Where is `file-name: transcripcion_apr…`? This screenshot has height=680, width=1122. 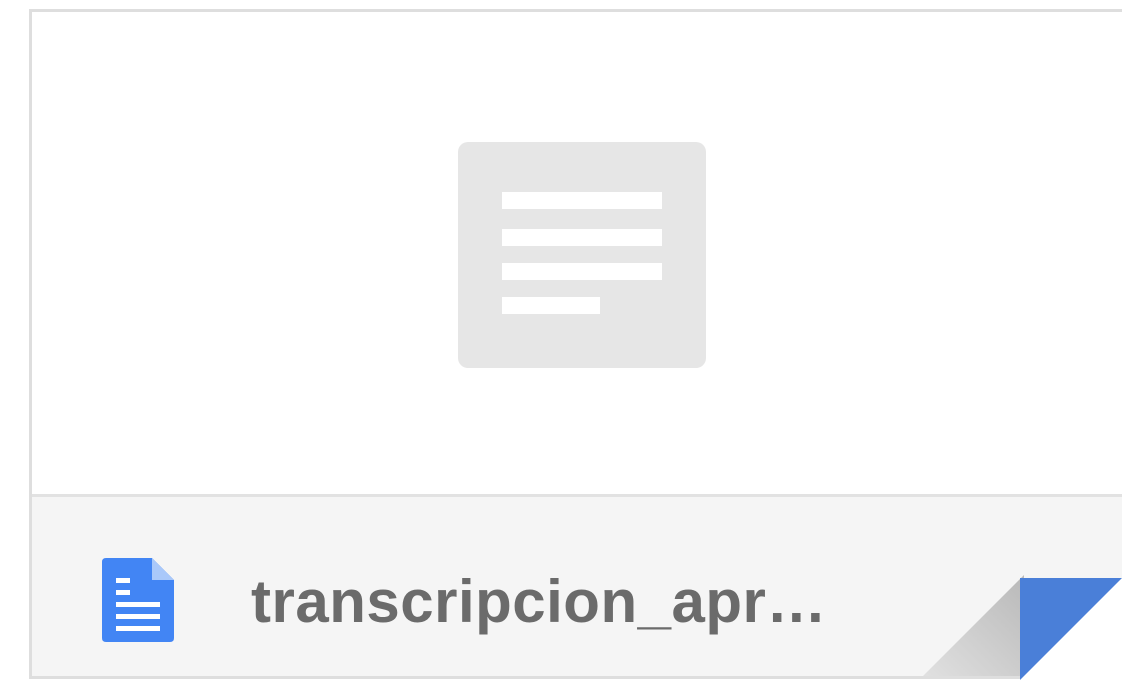
file-name: transcripcion_apr… is located at coordinates (539, 602).